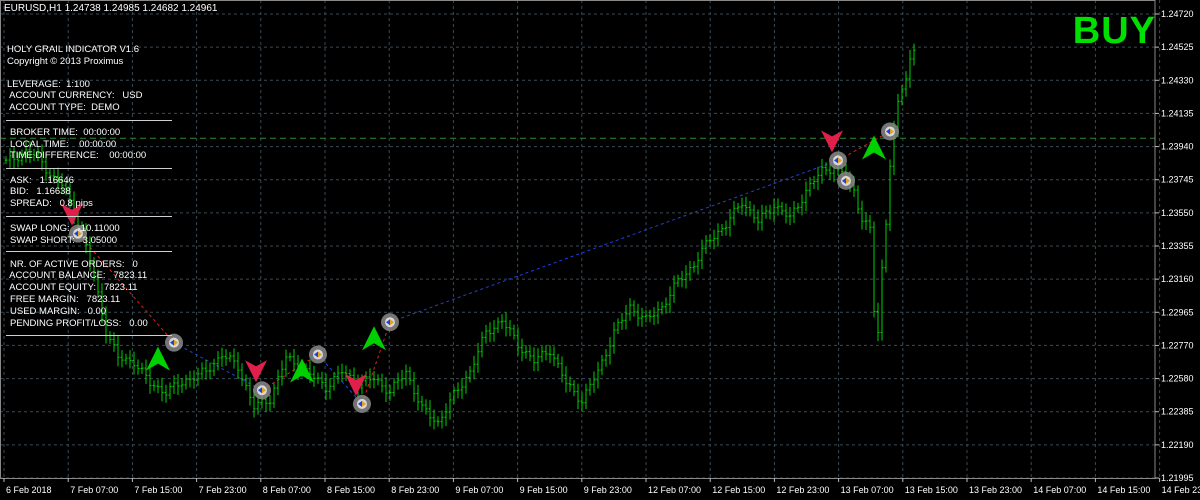 Image resolution: width=1200 pixels, height=500 pixels. Describe the element at coordinates (94, 490) in the screenshot. I see `x-tick-label: 7 Feb 07:00` at that location.